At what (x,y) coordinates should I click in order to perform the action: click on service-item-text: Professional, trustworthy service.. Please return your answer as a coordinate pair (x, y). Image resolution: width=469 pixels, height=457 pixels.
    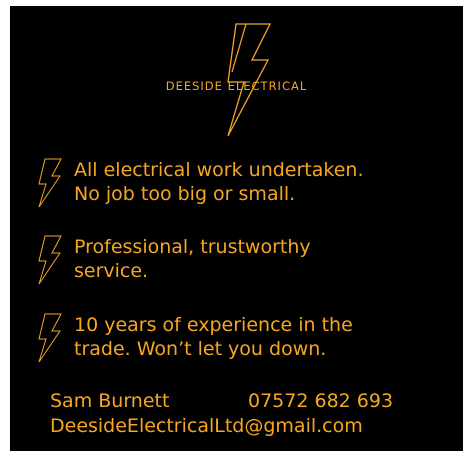
    Looking at the image, I should click on (192, 259).